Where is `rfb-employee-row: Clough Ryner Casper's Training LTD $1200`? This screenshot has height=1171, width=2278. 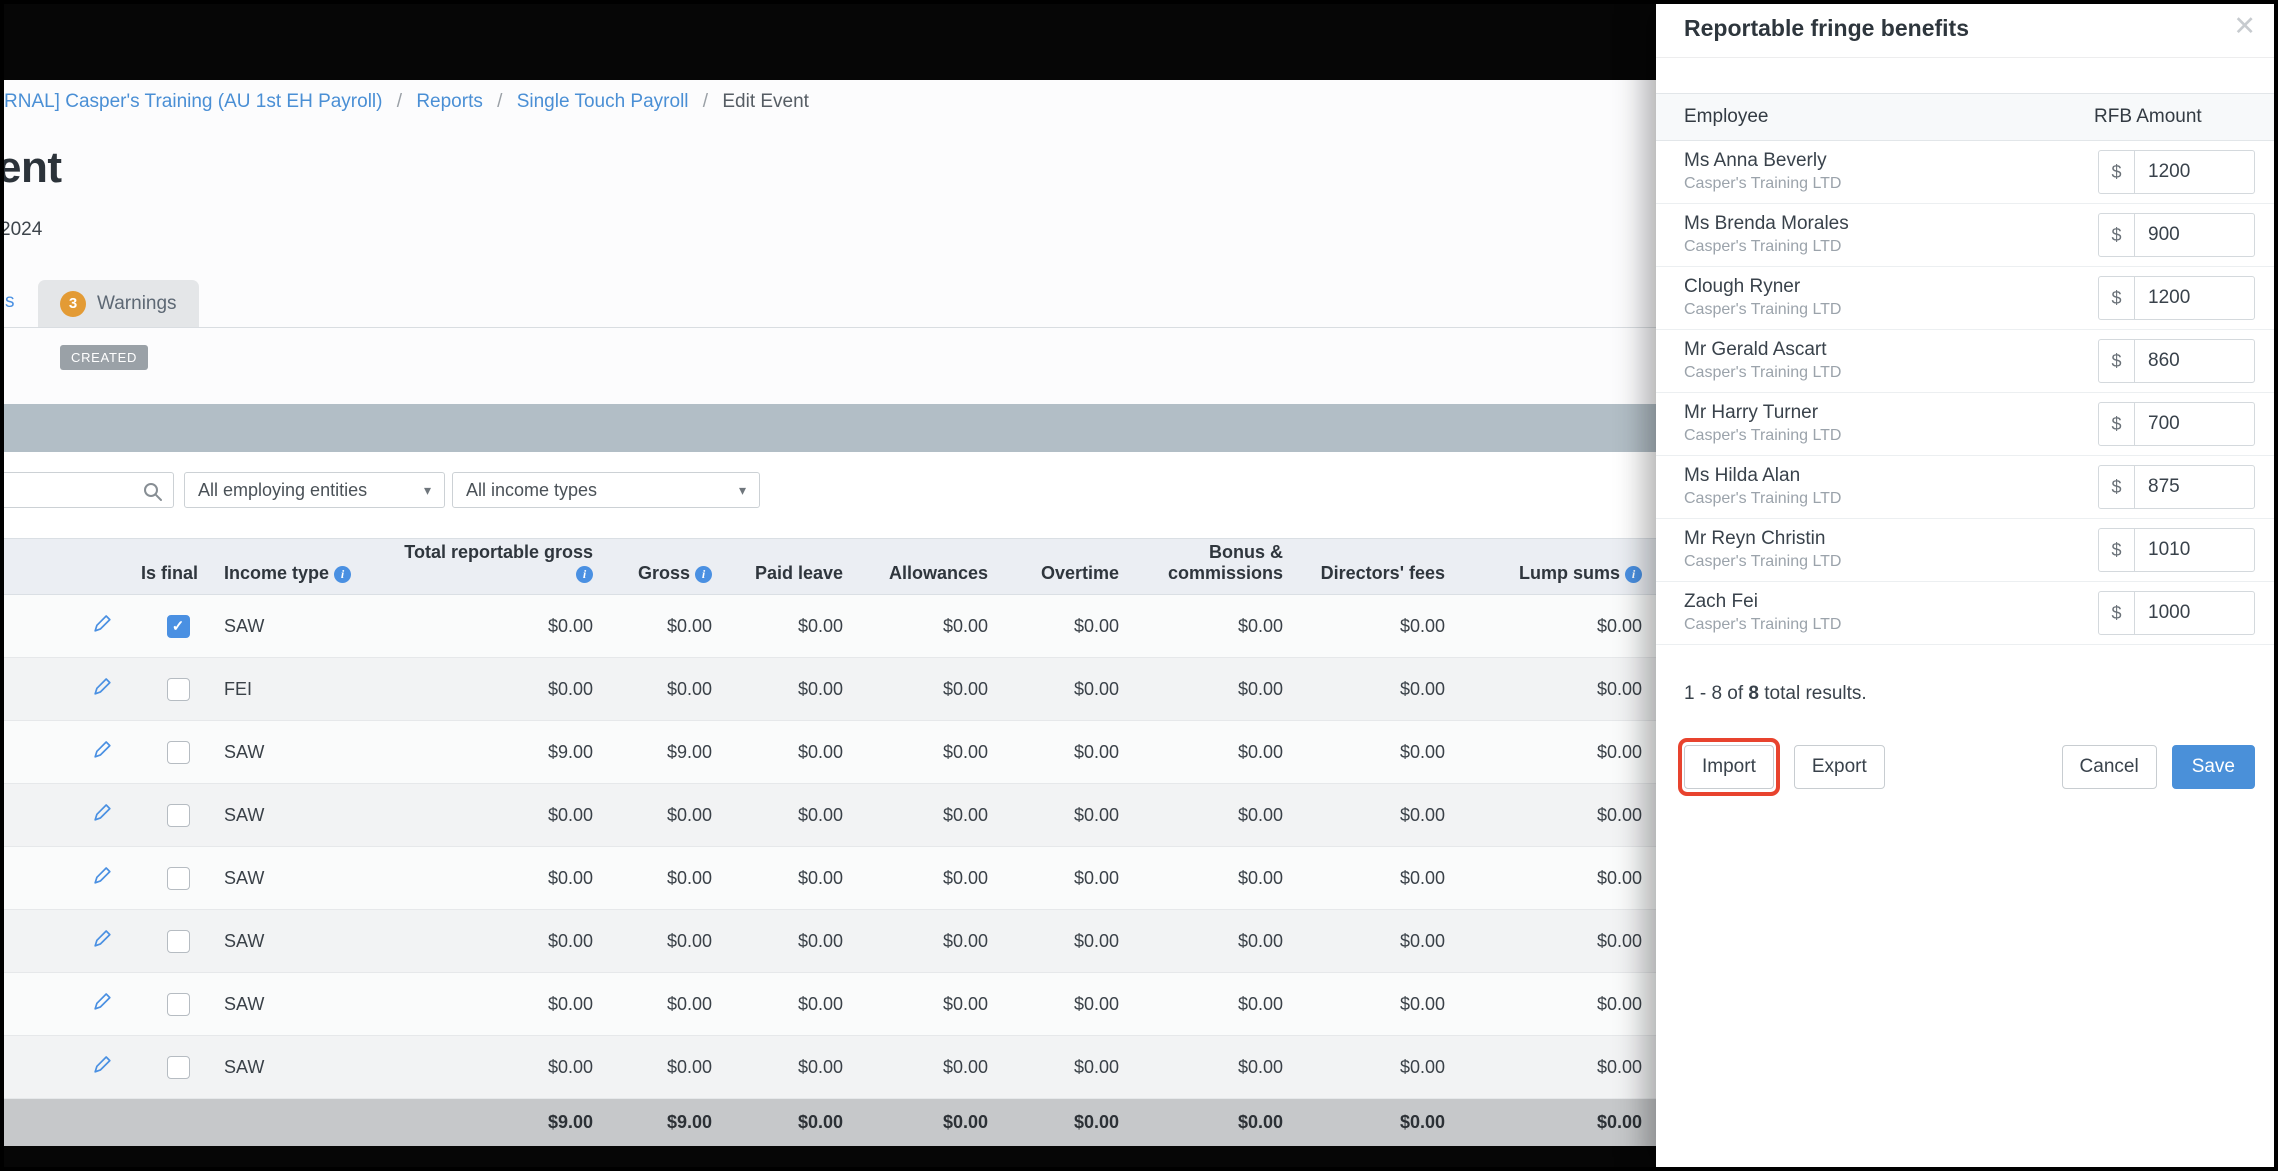 rfb-employee-row: Clough Ryner Casper's Training LTD $1200 is located at coordinates (1967, 298).